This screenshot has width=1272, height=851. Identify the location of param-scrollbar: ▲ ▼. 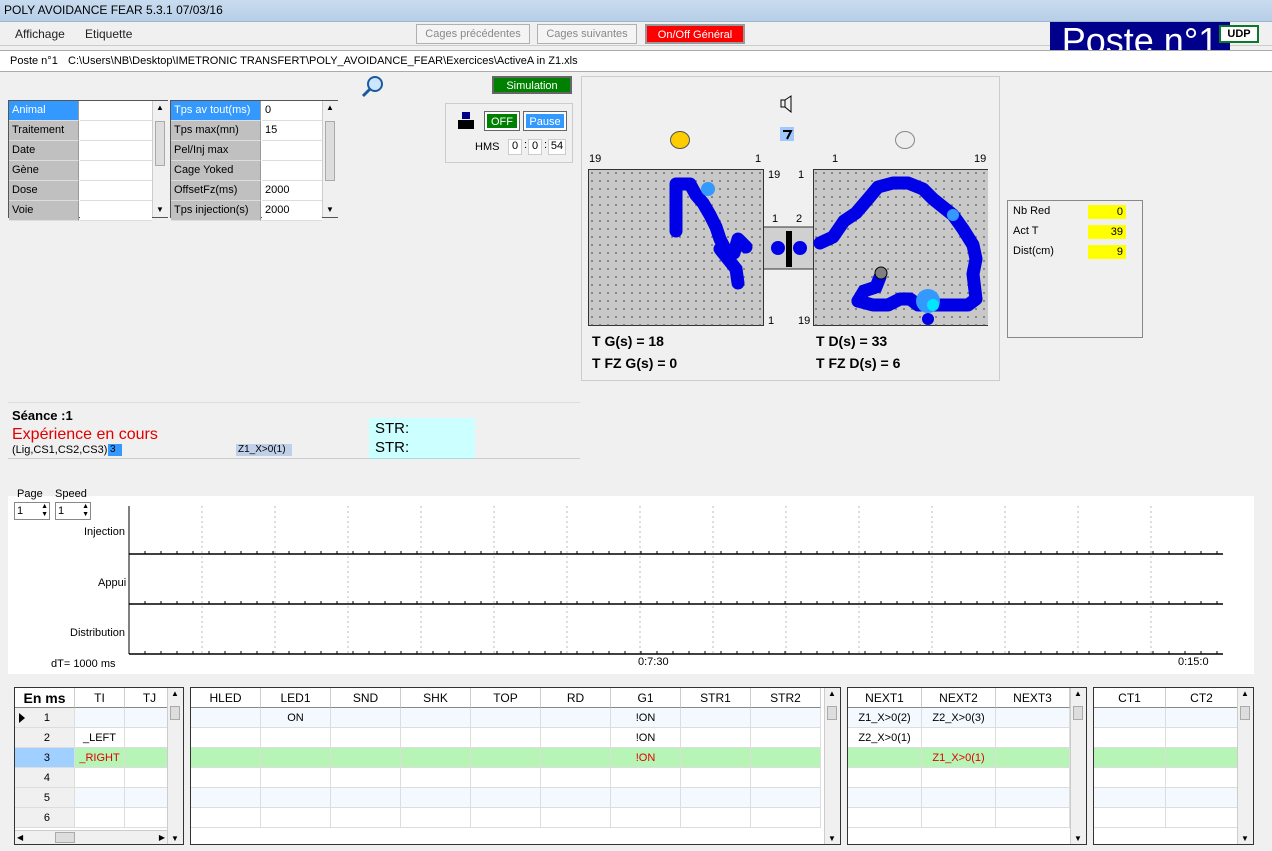
(330, 159).